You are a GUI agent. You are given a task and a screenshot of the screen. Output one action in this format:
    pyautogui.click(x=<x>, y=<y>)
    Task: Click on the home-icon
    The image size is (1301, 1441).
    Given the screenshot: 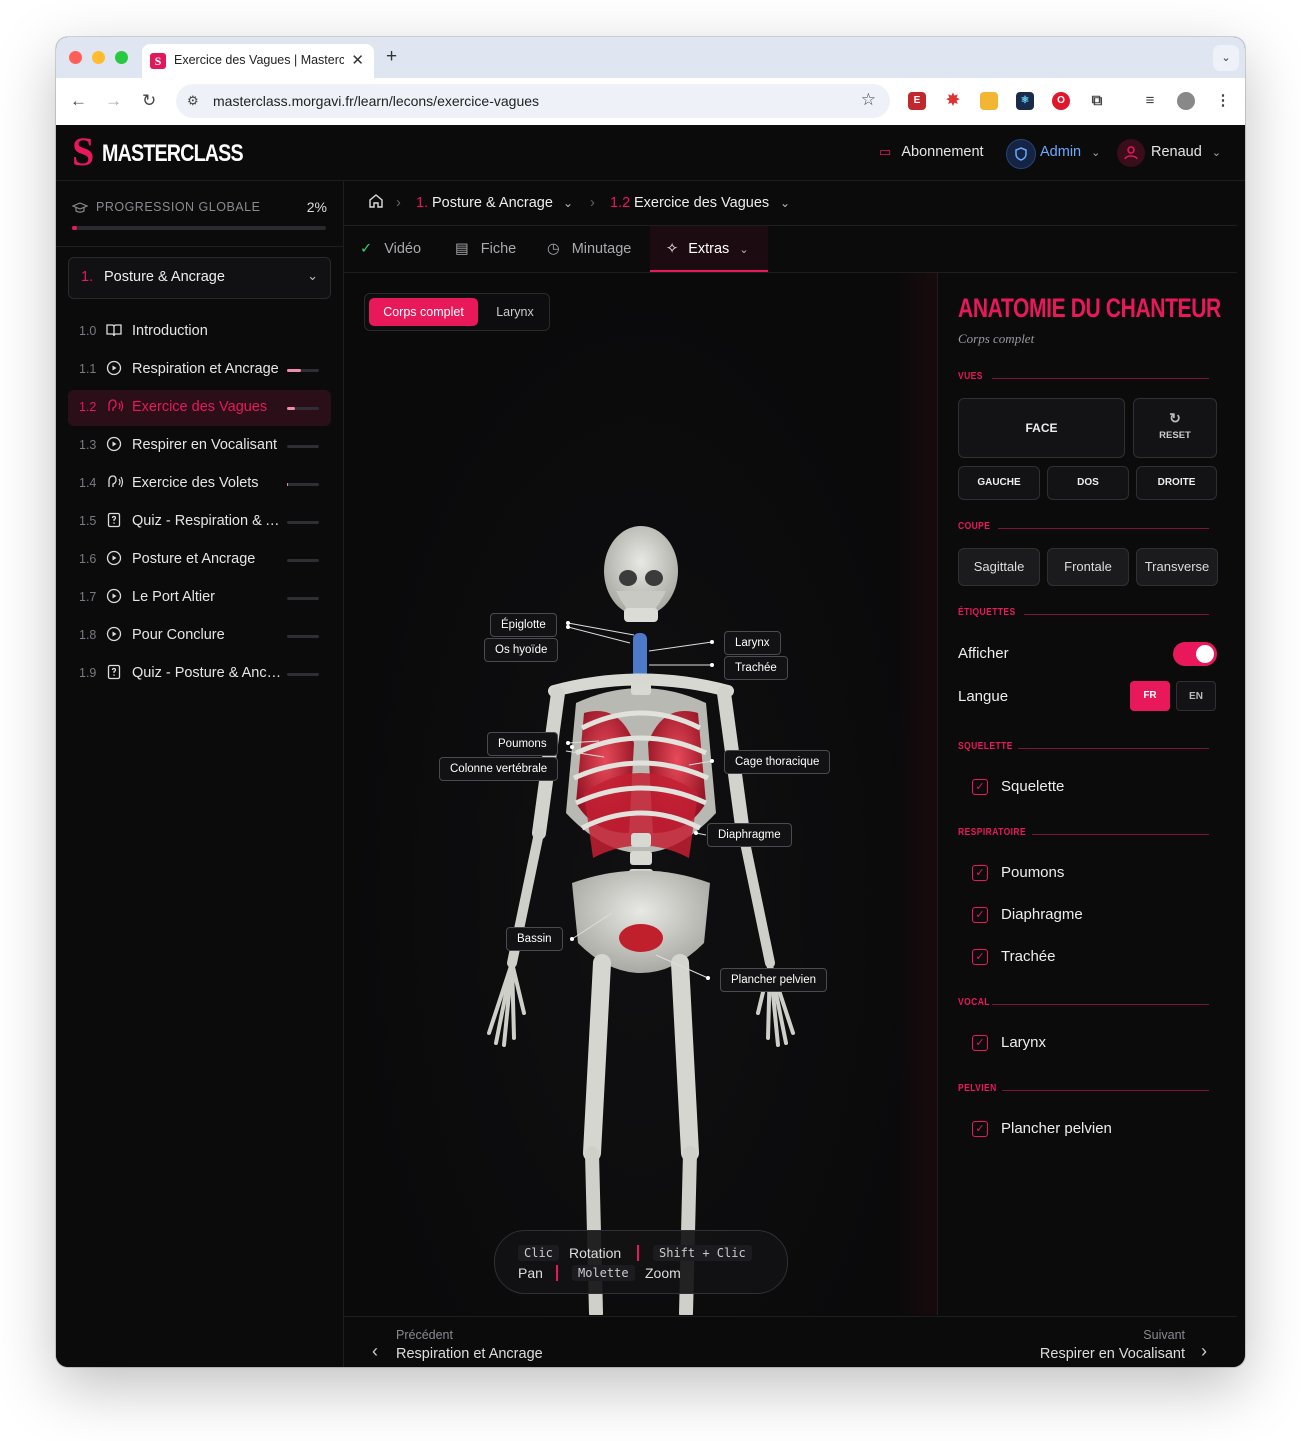 What is the action you would take?
    pyautogui.click(x=376, y=203)
    